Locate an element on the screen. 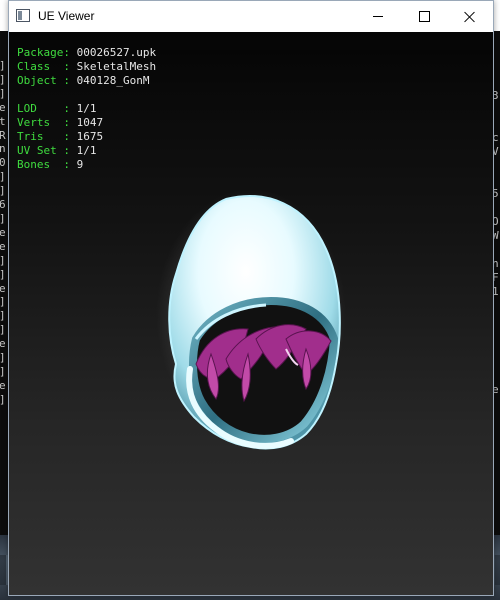 This screenshot has width=500, height=600. info-label: UV Set : is located at coordinates (43, 150).